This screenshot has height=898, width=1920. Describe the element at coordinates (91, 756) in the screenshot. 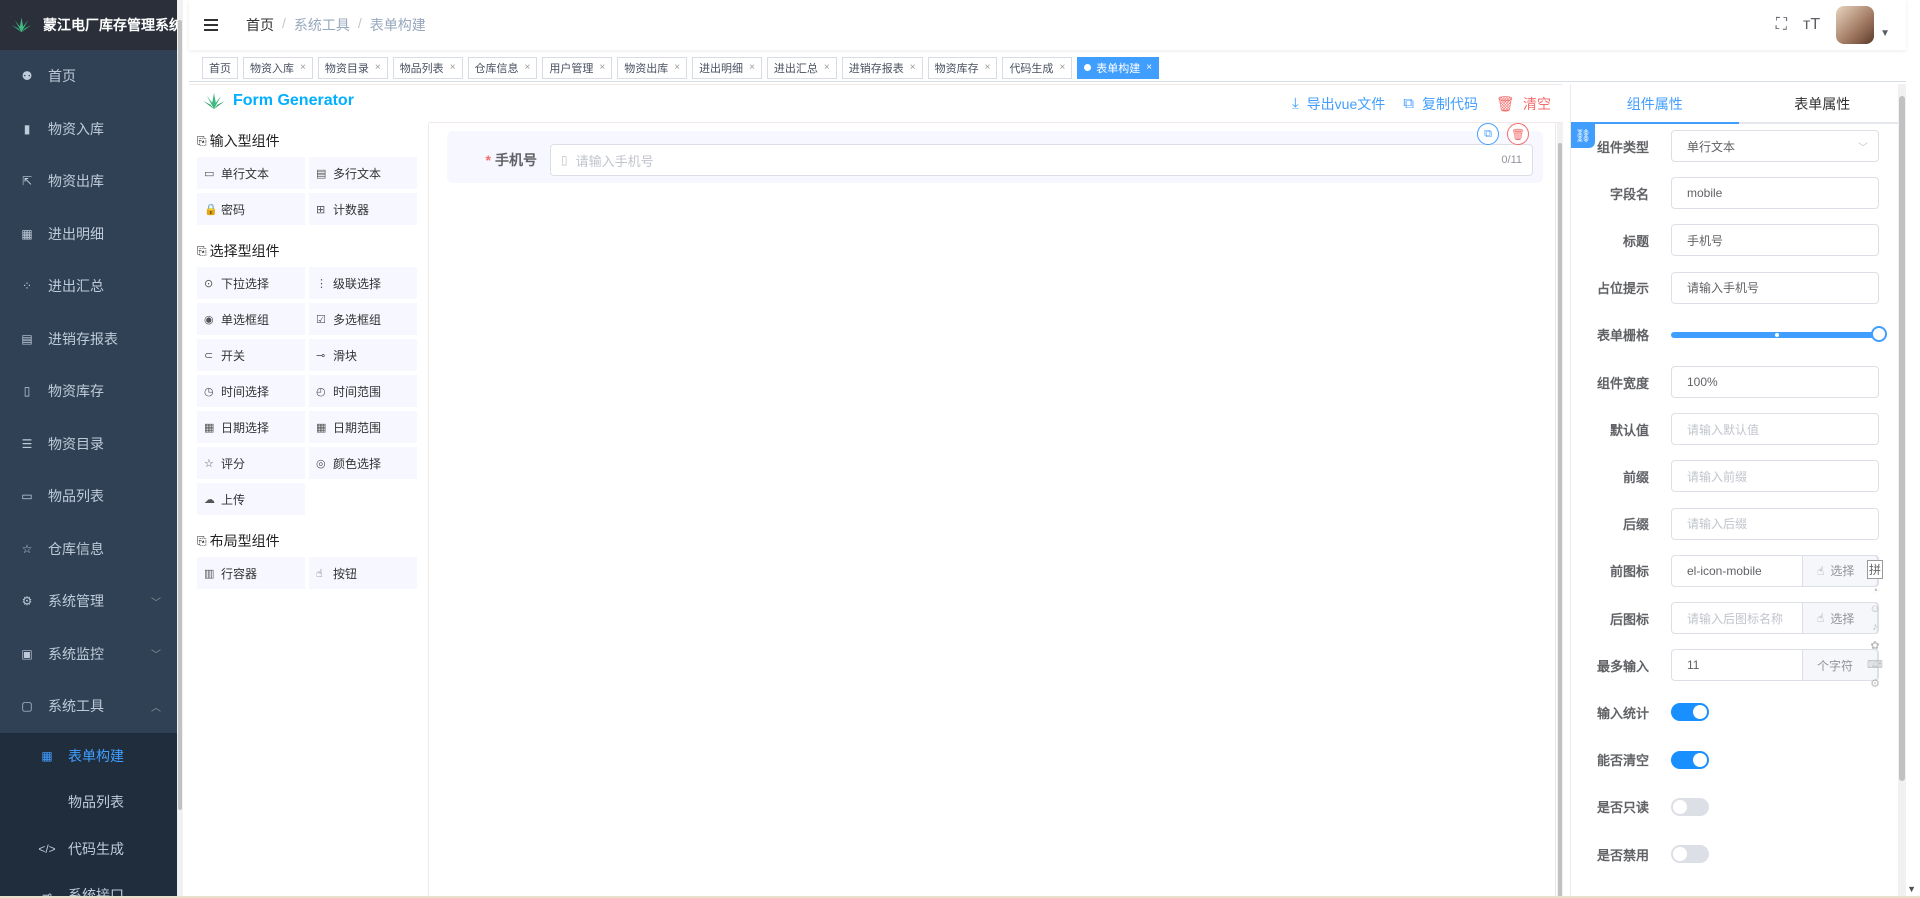

I see `submenu-item-0: ▦ 表单构建` at that location.